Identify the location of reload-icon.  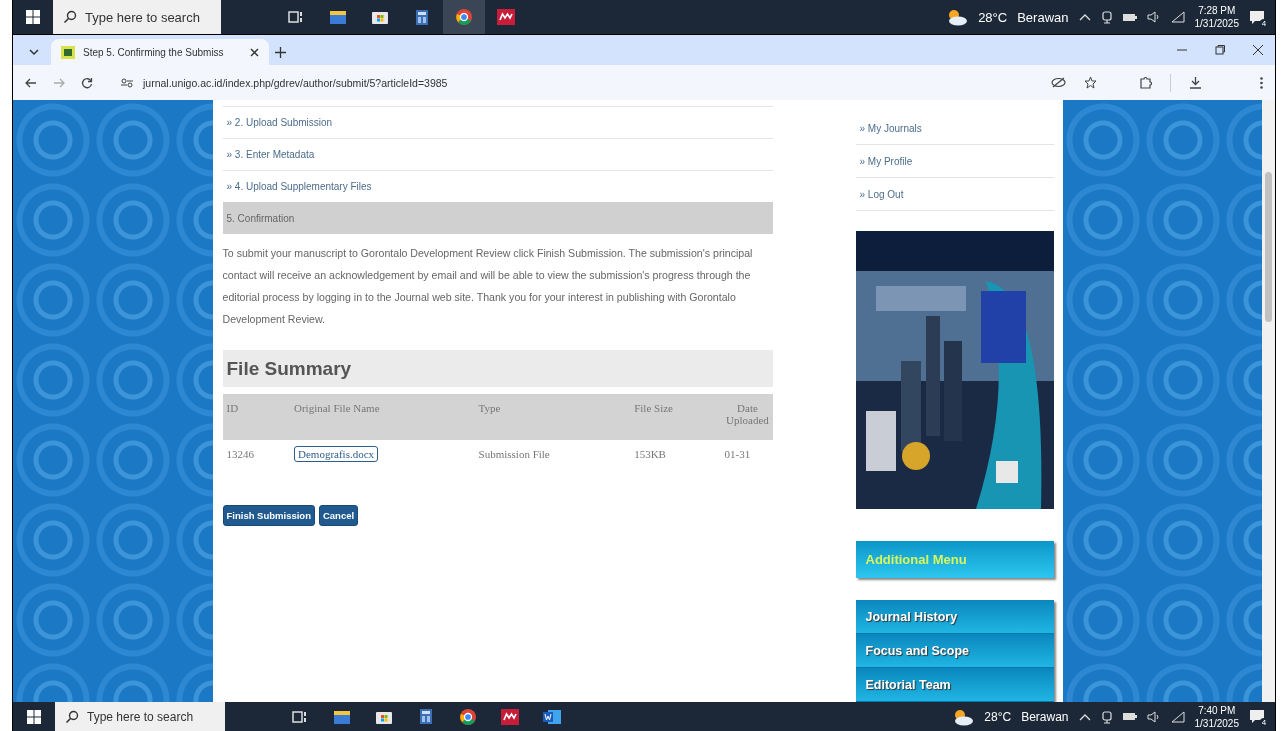
(87, 82).